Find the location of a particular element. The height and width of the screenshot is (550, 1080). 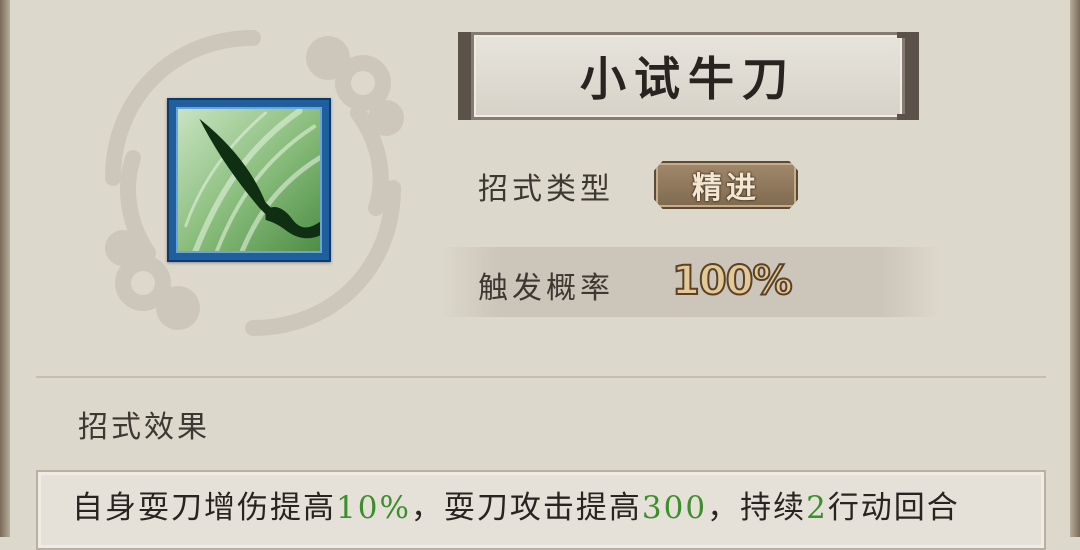

trigger-rate-value: 100% is located at coordinates (732, 281).